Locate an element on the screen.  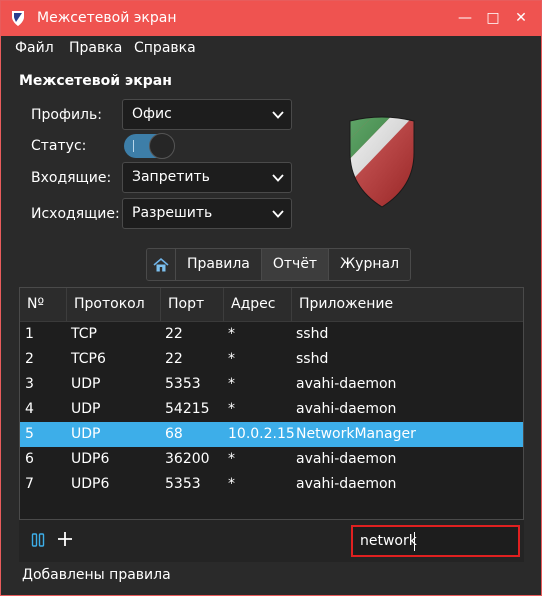
cell-number: 7 is located at coordinates (29, 484).